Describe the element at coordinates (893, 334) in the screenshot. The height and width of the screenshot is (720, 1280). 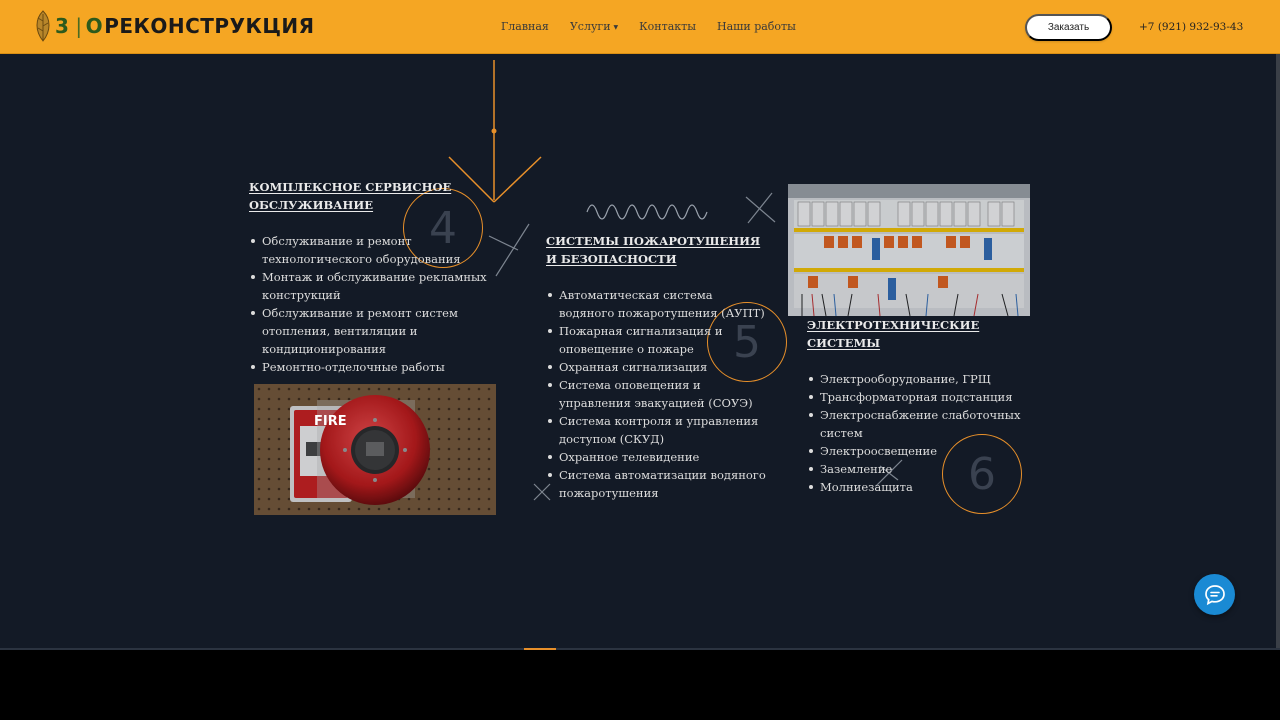
I see `section-title: ЭЛЕКТРОТЕХНИЧЕСКИЕ СИСТЕМЫ` at that location.